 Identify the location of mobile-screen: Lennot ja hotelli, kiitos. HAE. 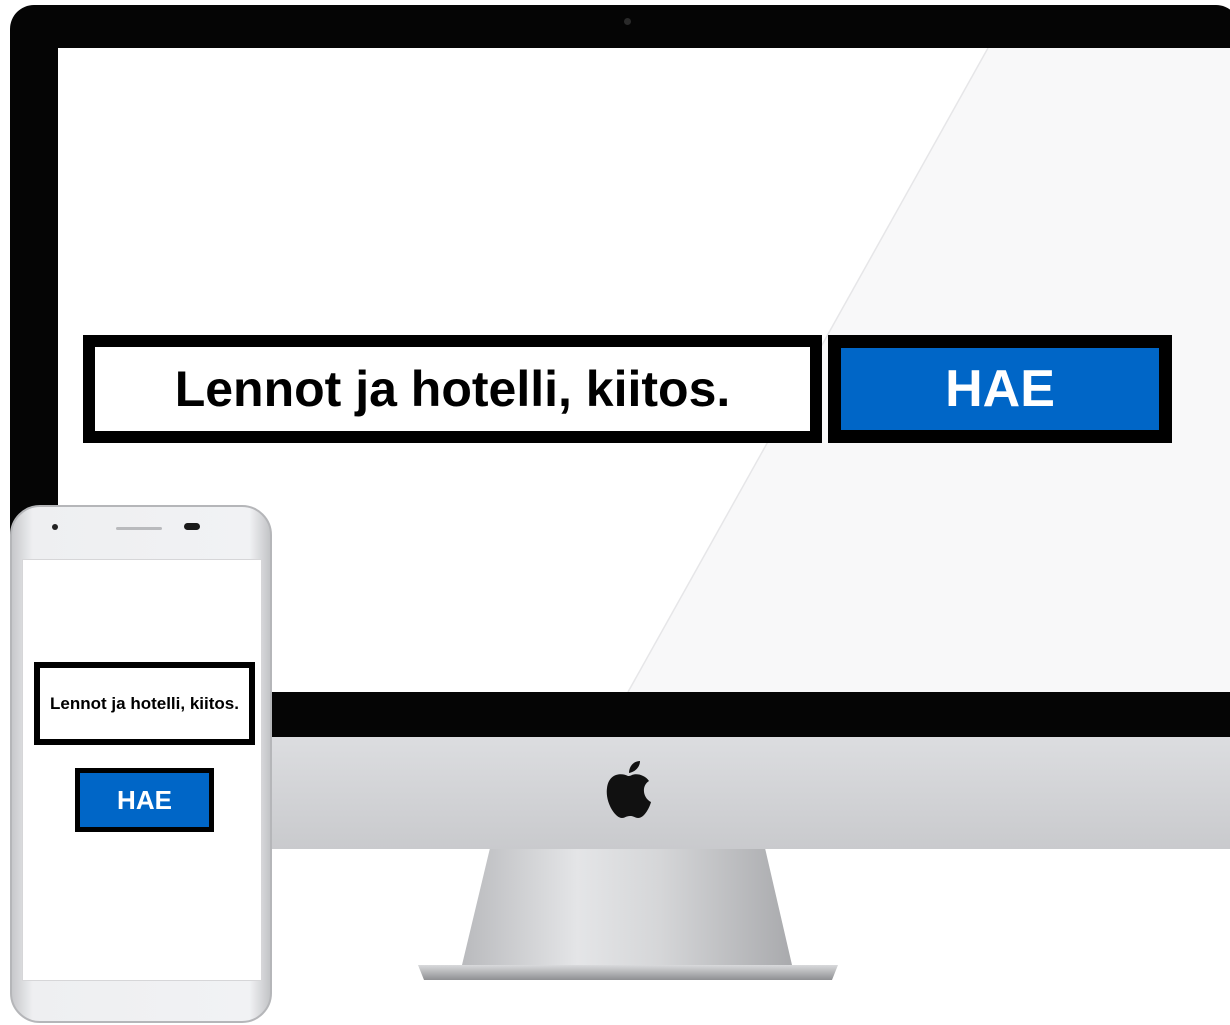
(142, 770).